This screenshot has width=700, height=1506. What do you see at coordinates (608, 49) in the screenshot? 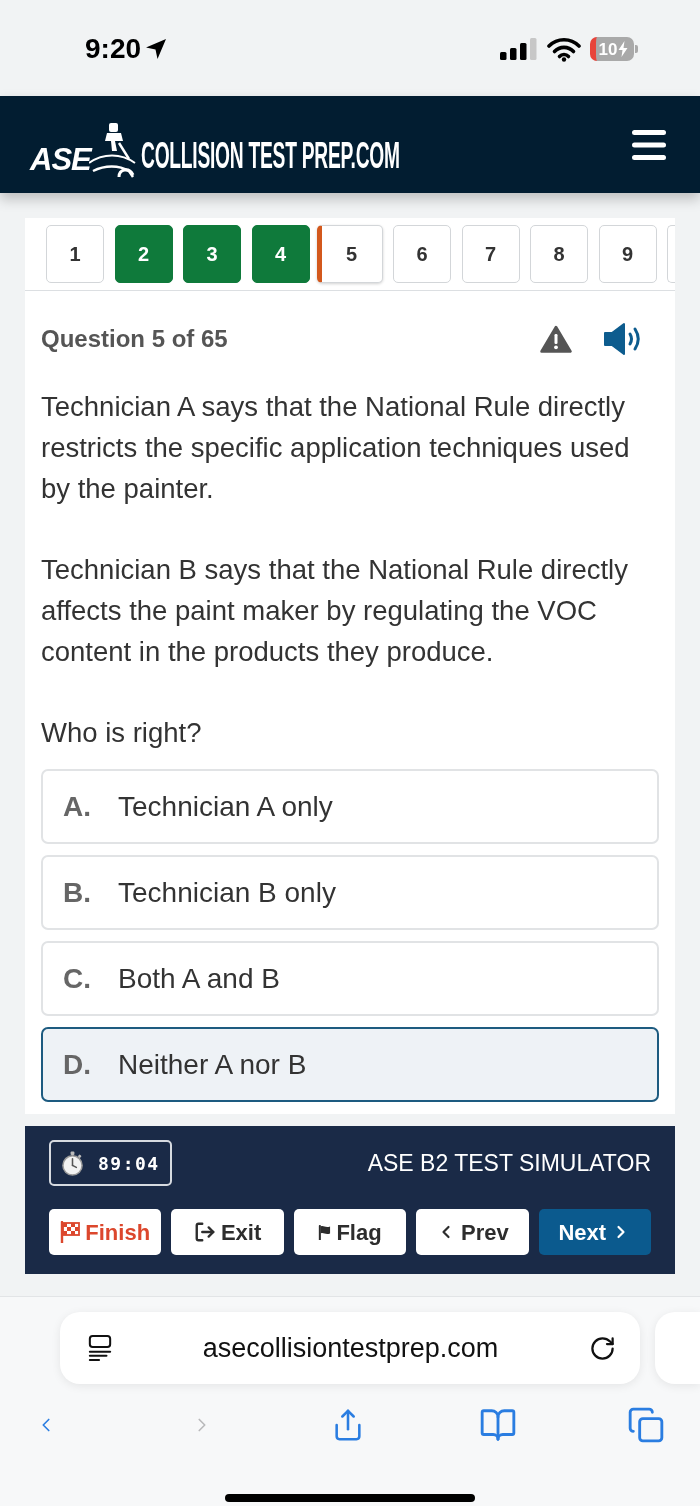
I see `battery-percentage: 10` at bounding box center [608, 49].